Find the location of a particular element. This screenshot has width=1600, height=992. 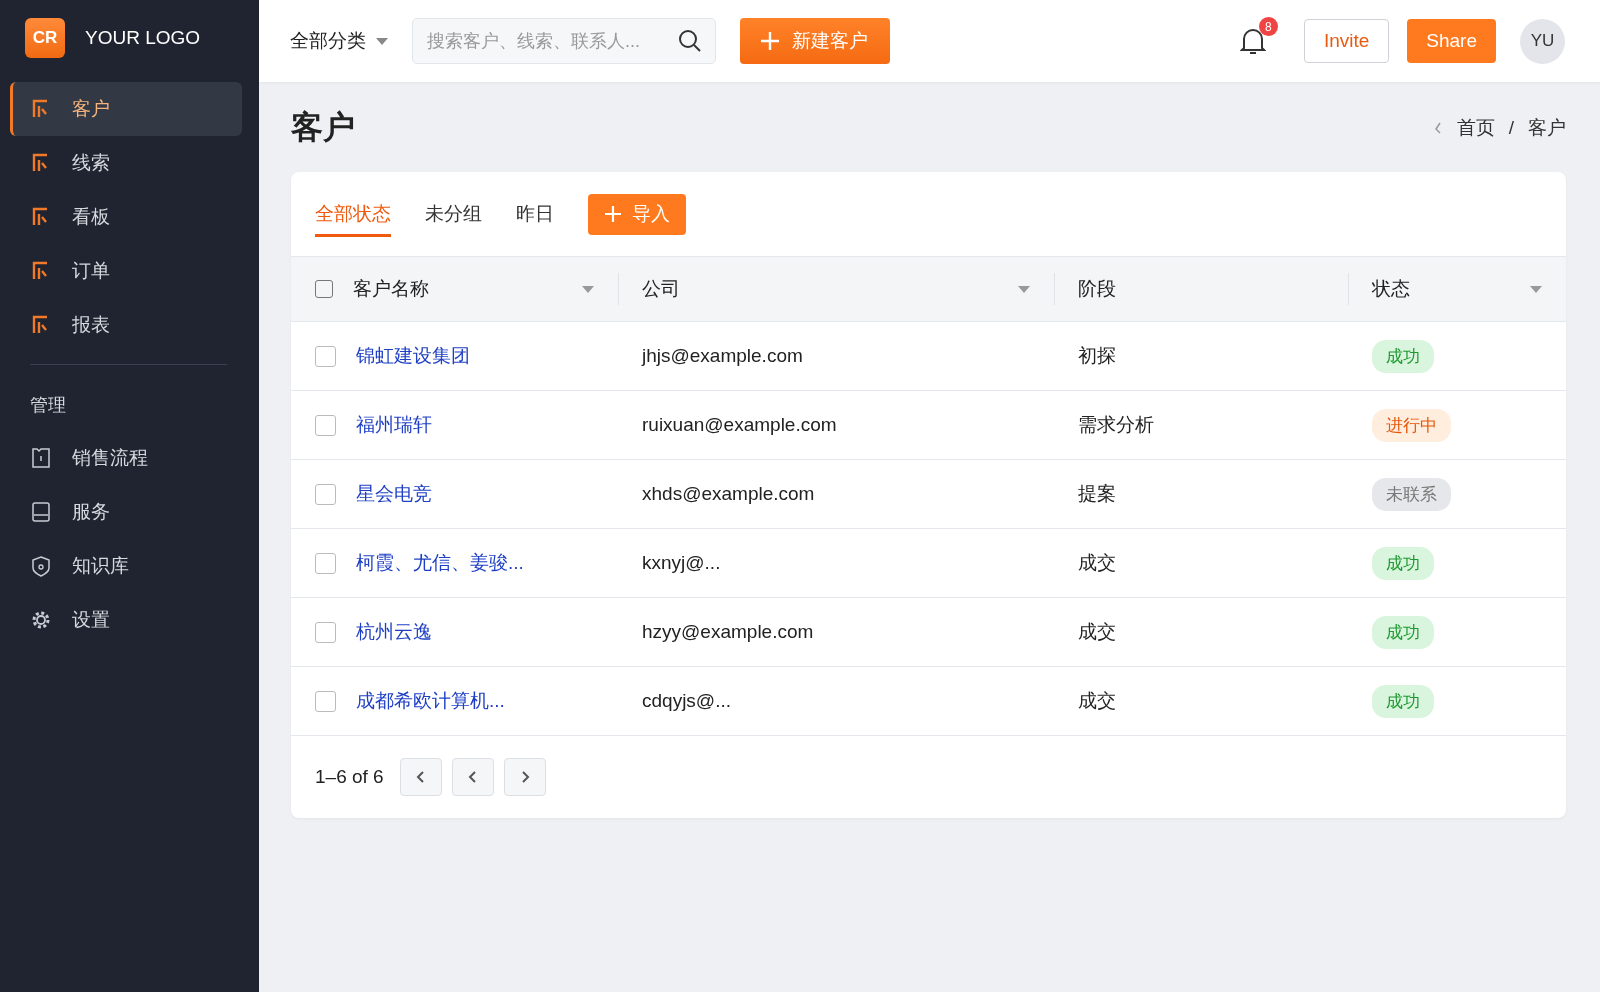

logo-text: YOUR LOGO is located at coordinates (143, 38).